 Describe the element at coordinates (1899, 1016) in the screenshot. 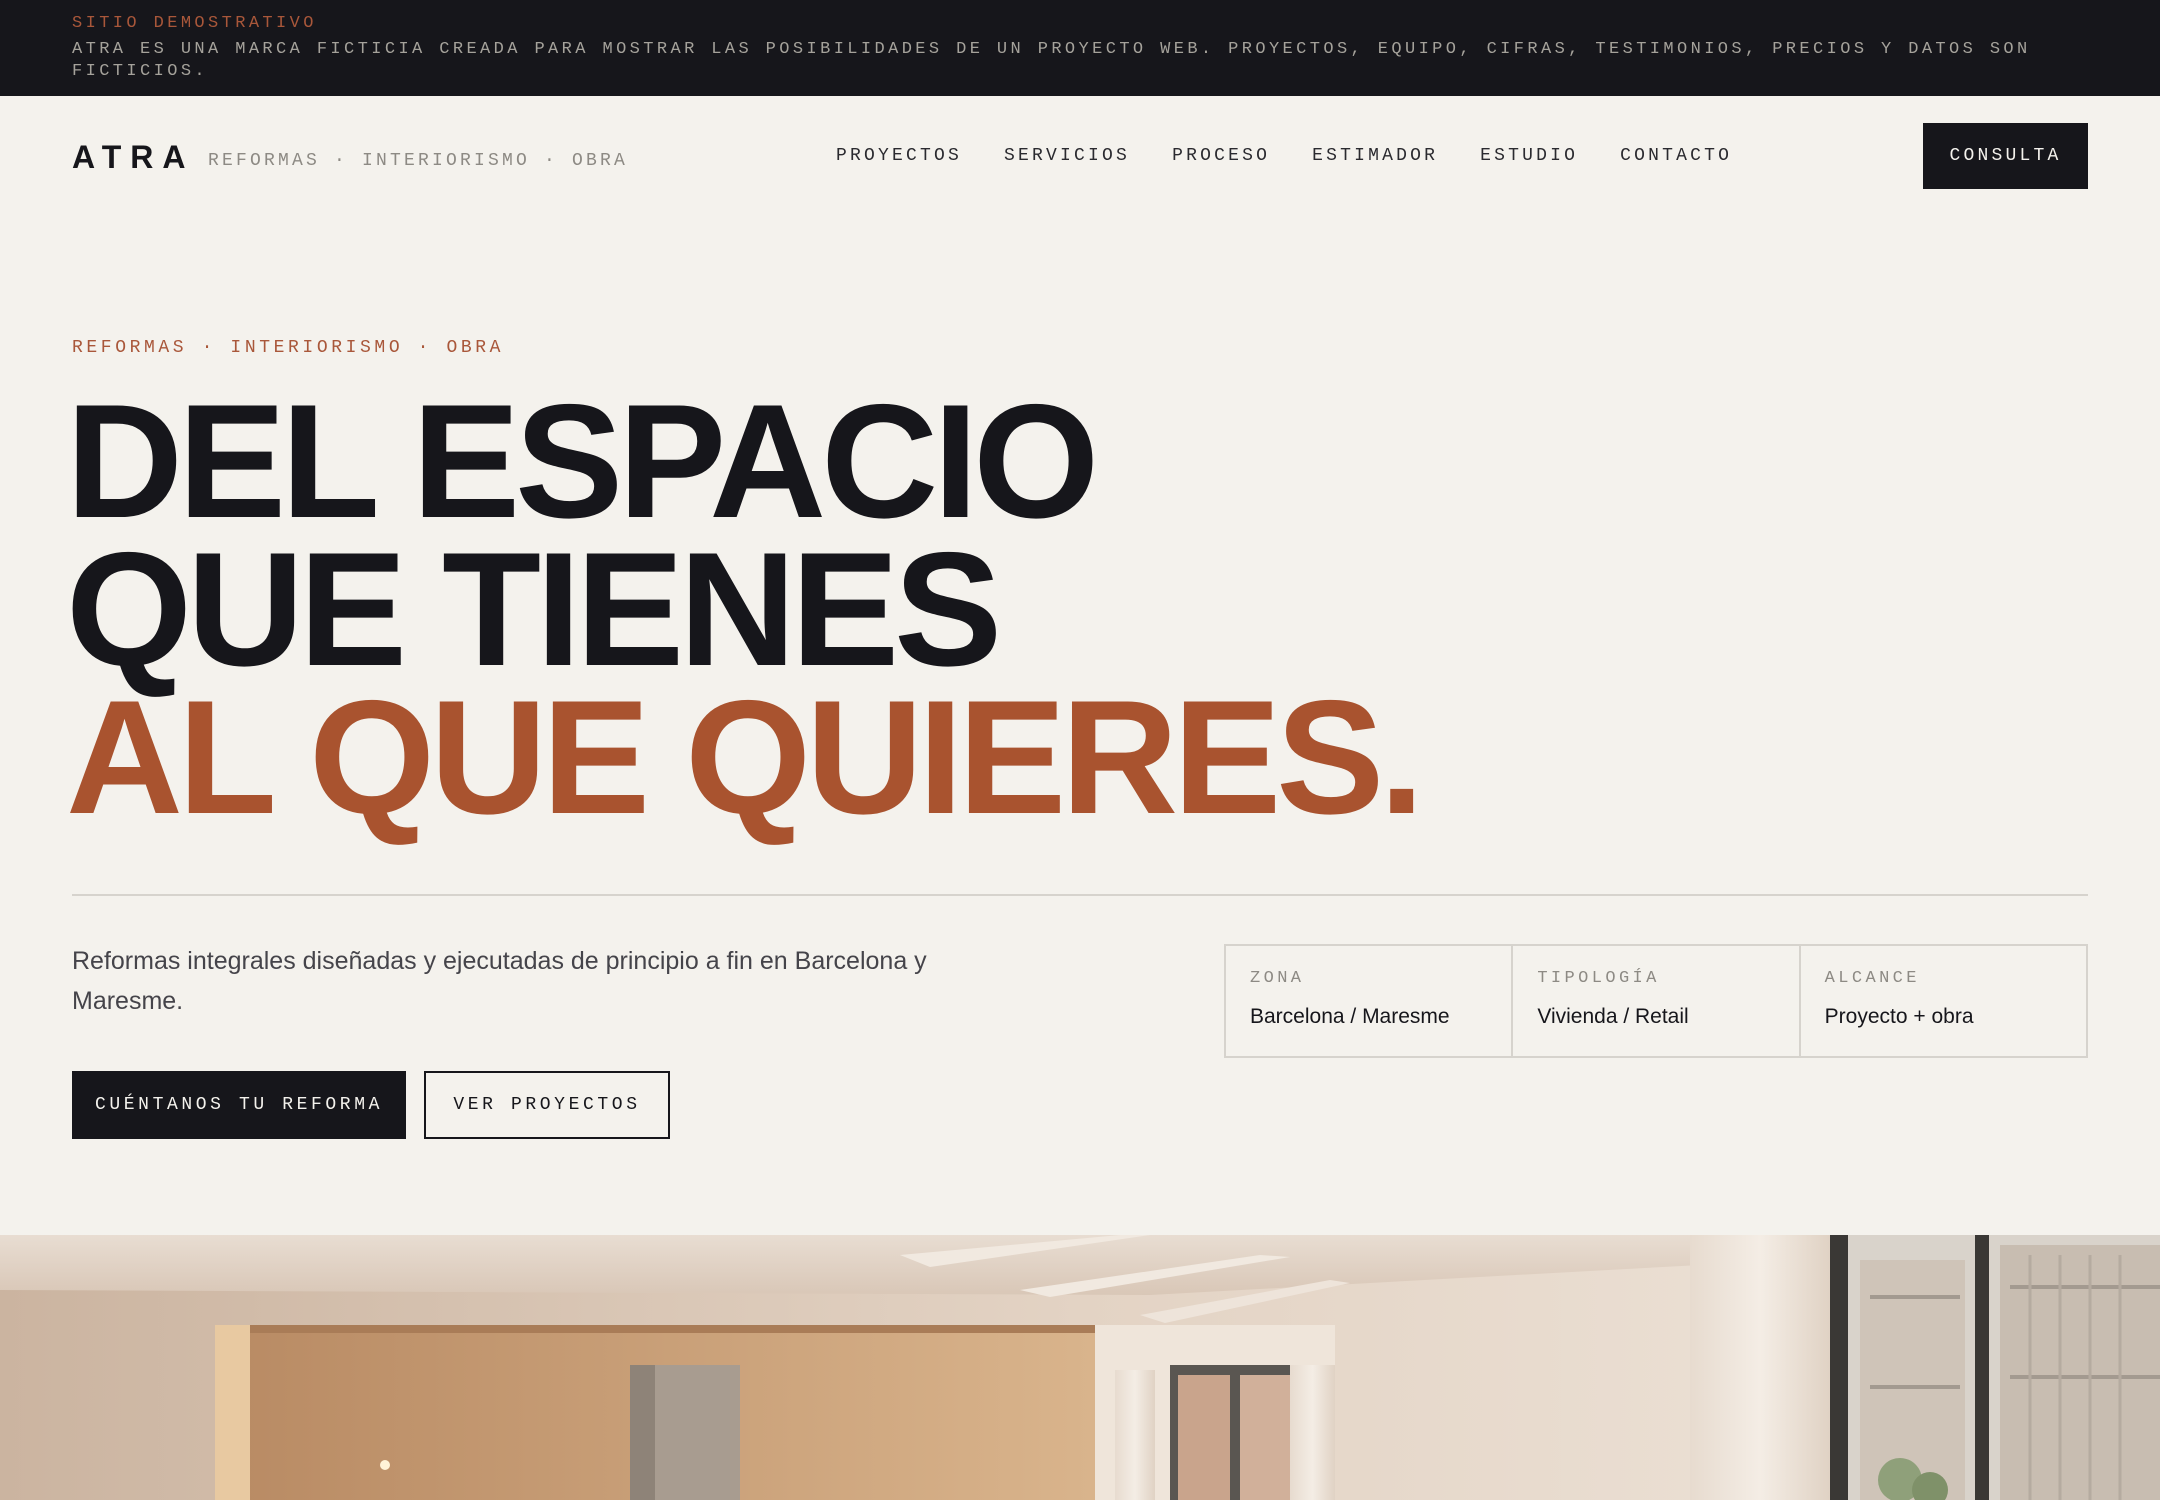

I see `fact-value: Proyecto + obra` at that location.